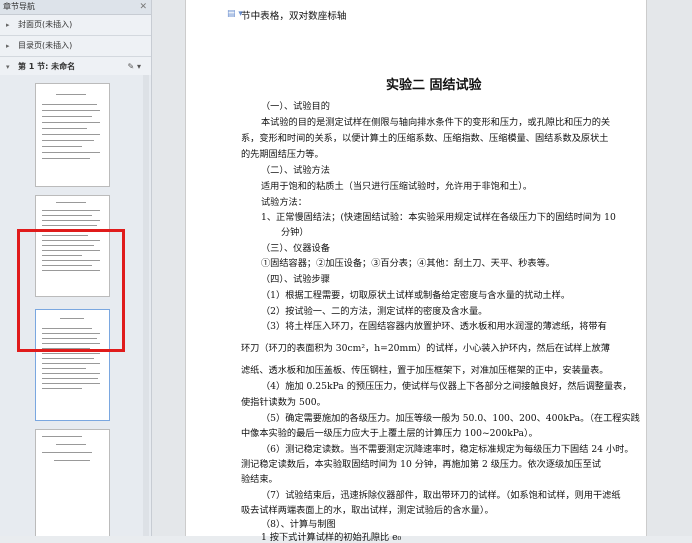 The image size is (692, 543). Describe the element at coordinates (75, 7) in the screenshot. I see `panel-header: 章节导航 ✕` at that location.